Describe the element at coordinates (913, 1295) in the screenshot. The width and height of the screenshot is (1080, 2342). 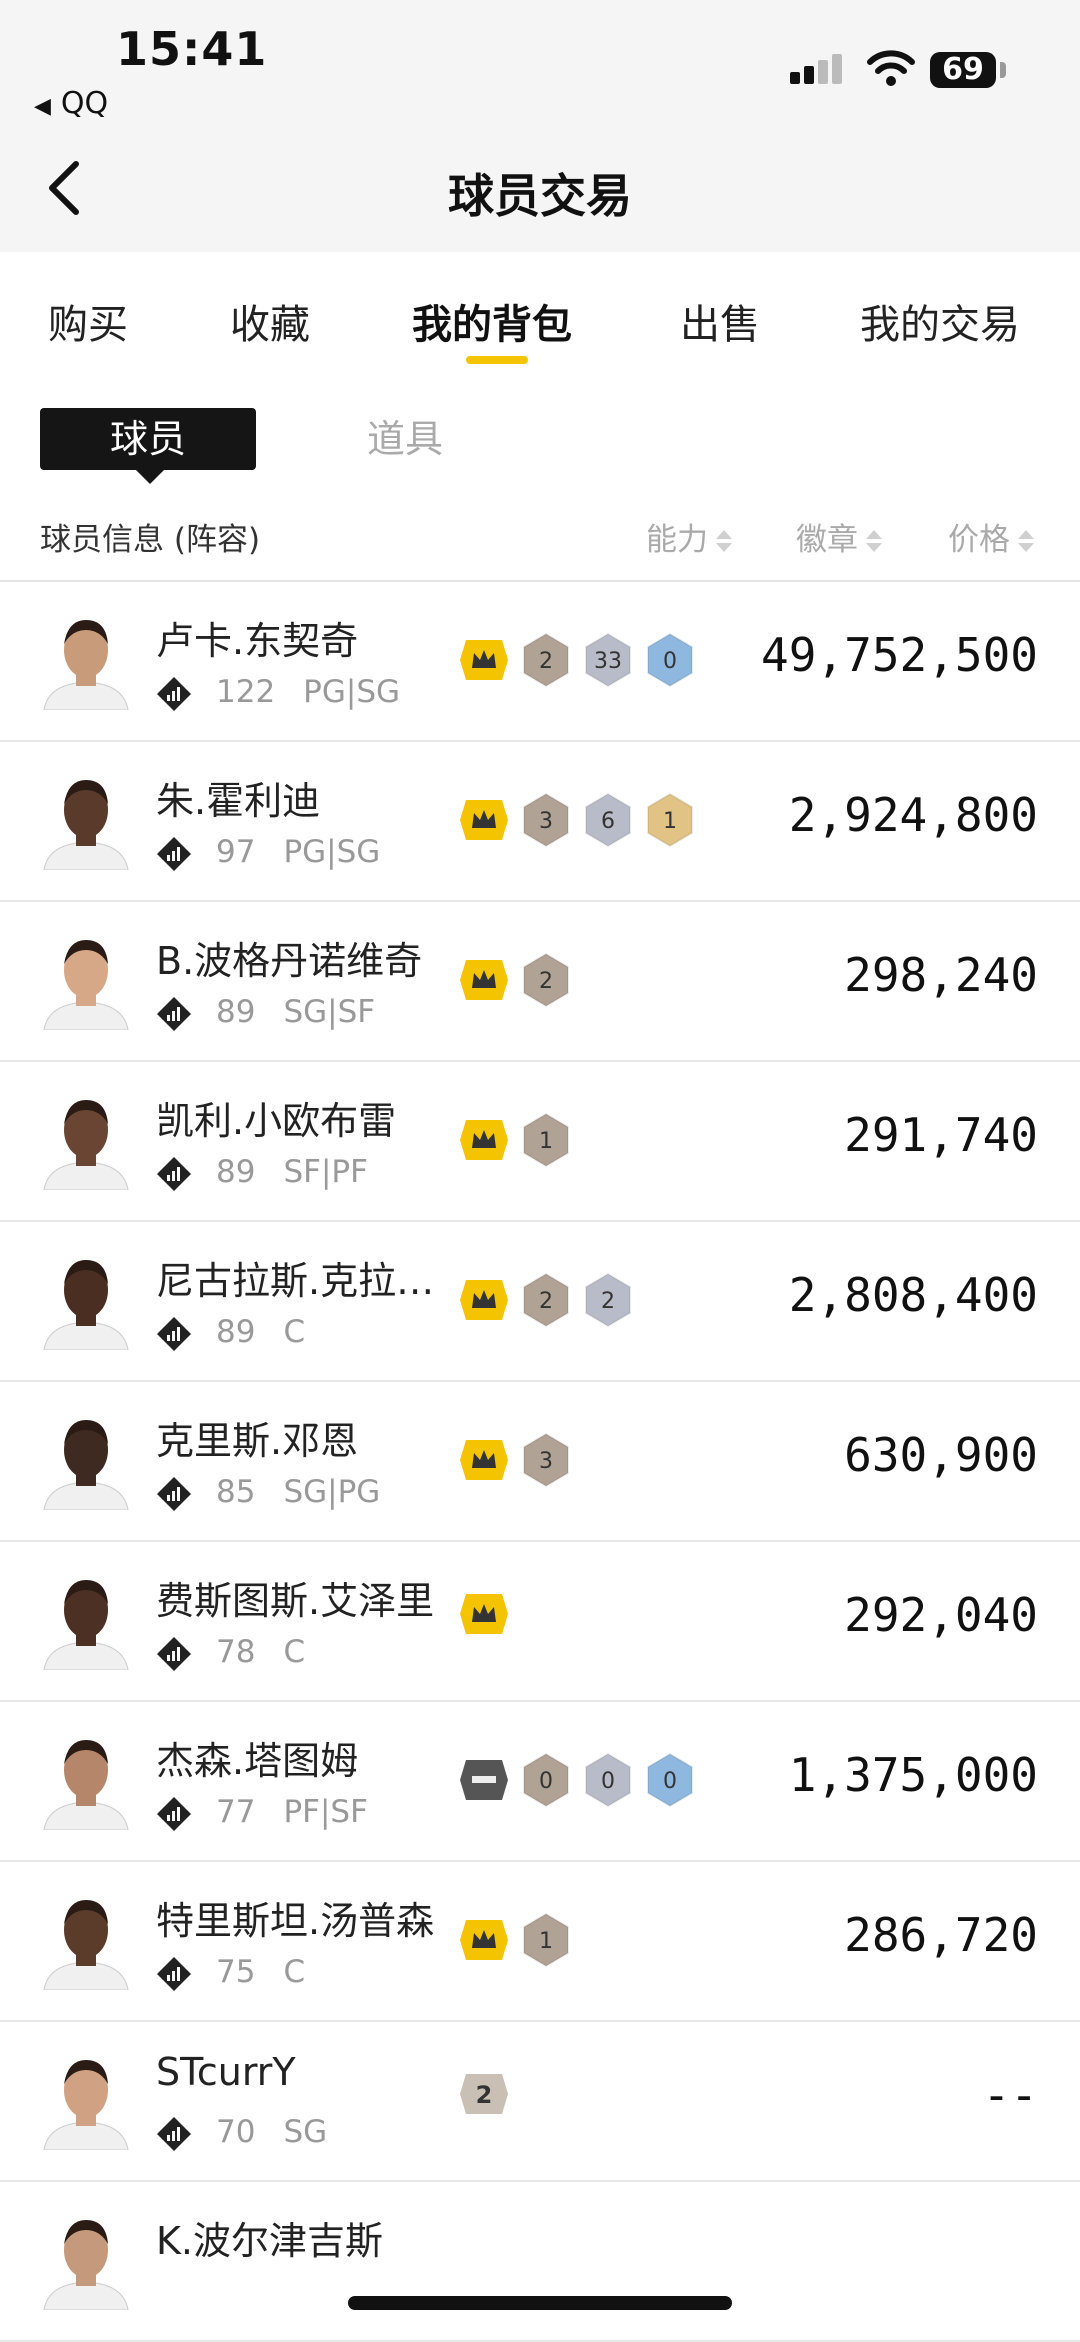
I see `player-price: 2,808,400` at that location.